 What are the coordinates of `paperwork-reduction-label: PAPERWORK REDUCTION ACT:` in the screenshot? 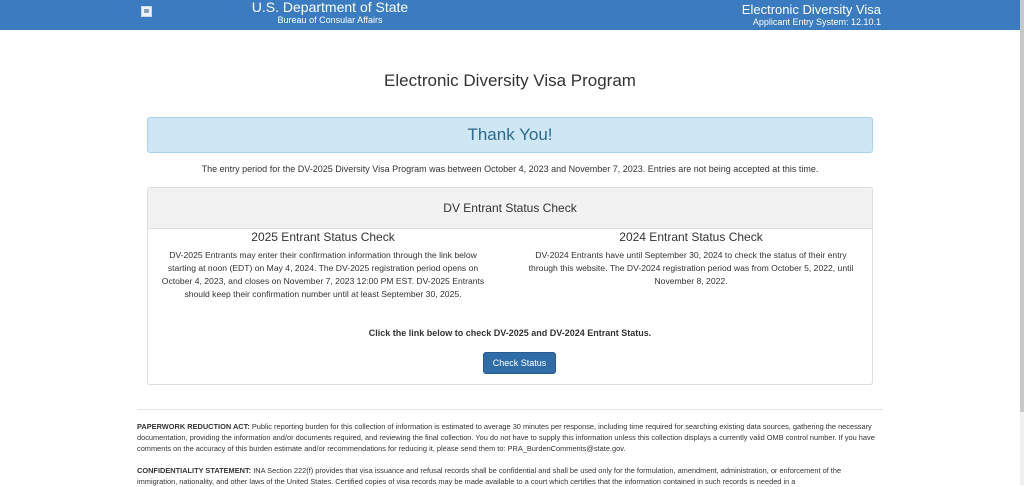 It's located at (193, 426).